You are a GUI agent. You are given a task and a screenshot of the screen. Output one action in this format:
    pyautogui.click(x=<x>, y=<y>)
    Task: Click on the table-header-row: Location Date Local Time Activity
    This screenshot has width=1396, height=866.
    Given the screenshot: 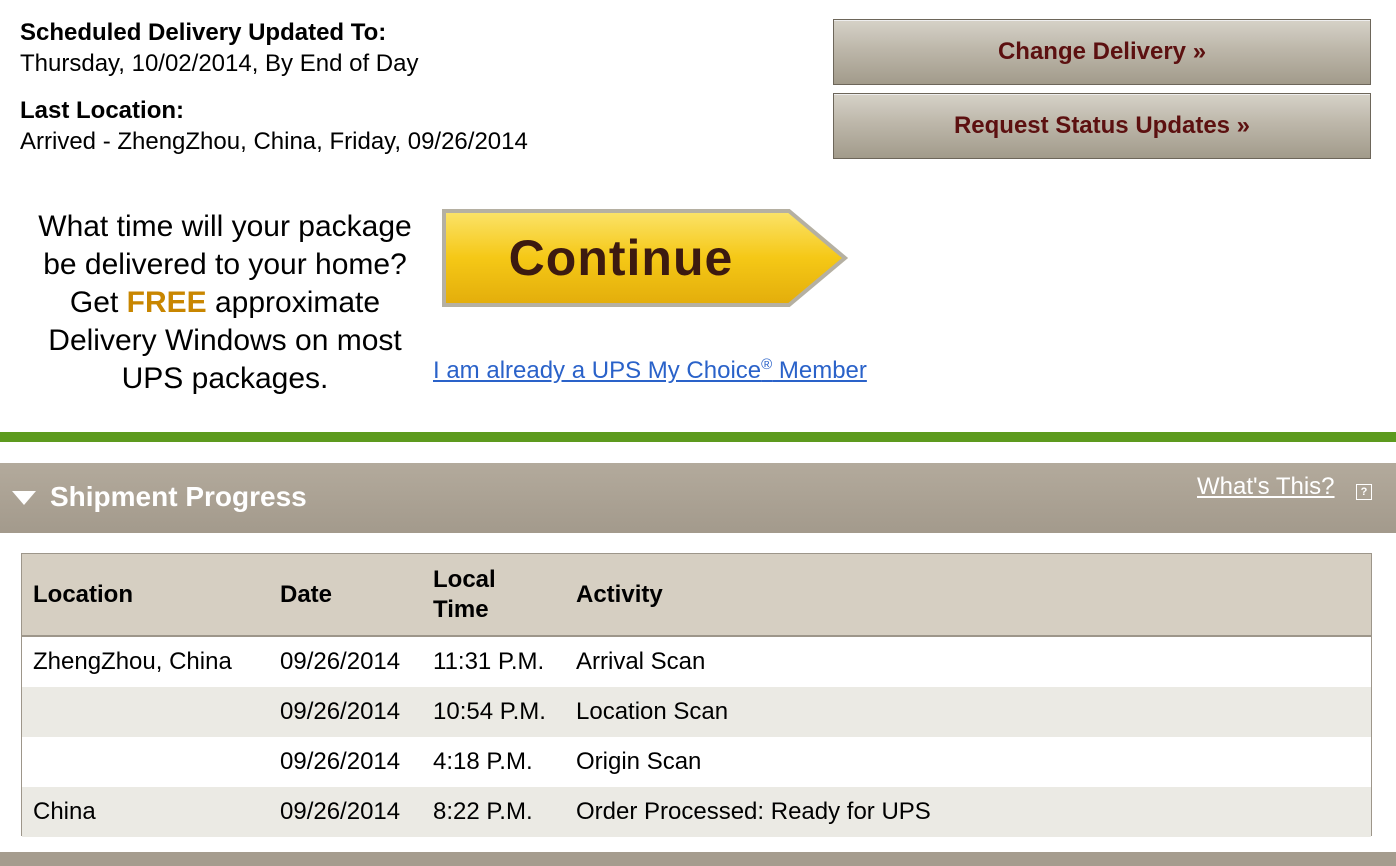 What is the action you would take?
    pyautogui.click(x=696, y=595)
    